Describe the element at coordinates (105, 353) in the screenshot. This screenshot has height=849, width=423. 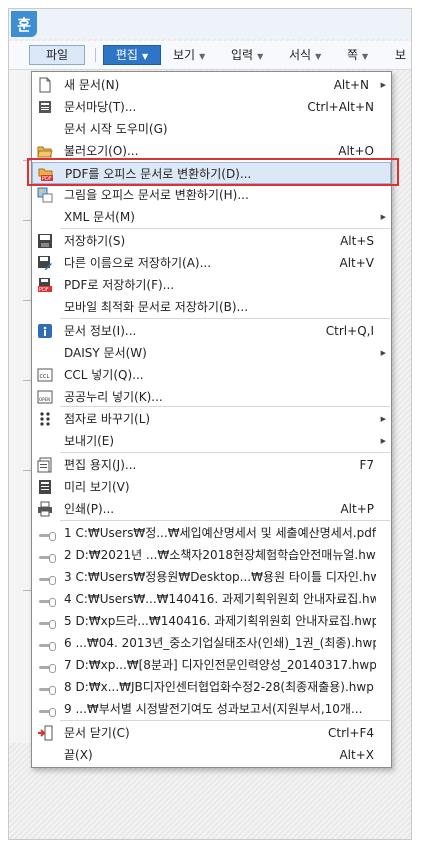
I see `menu-item-label: DAISY 문서(W)` at that location.